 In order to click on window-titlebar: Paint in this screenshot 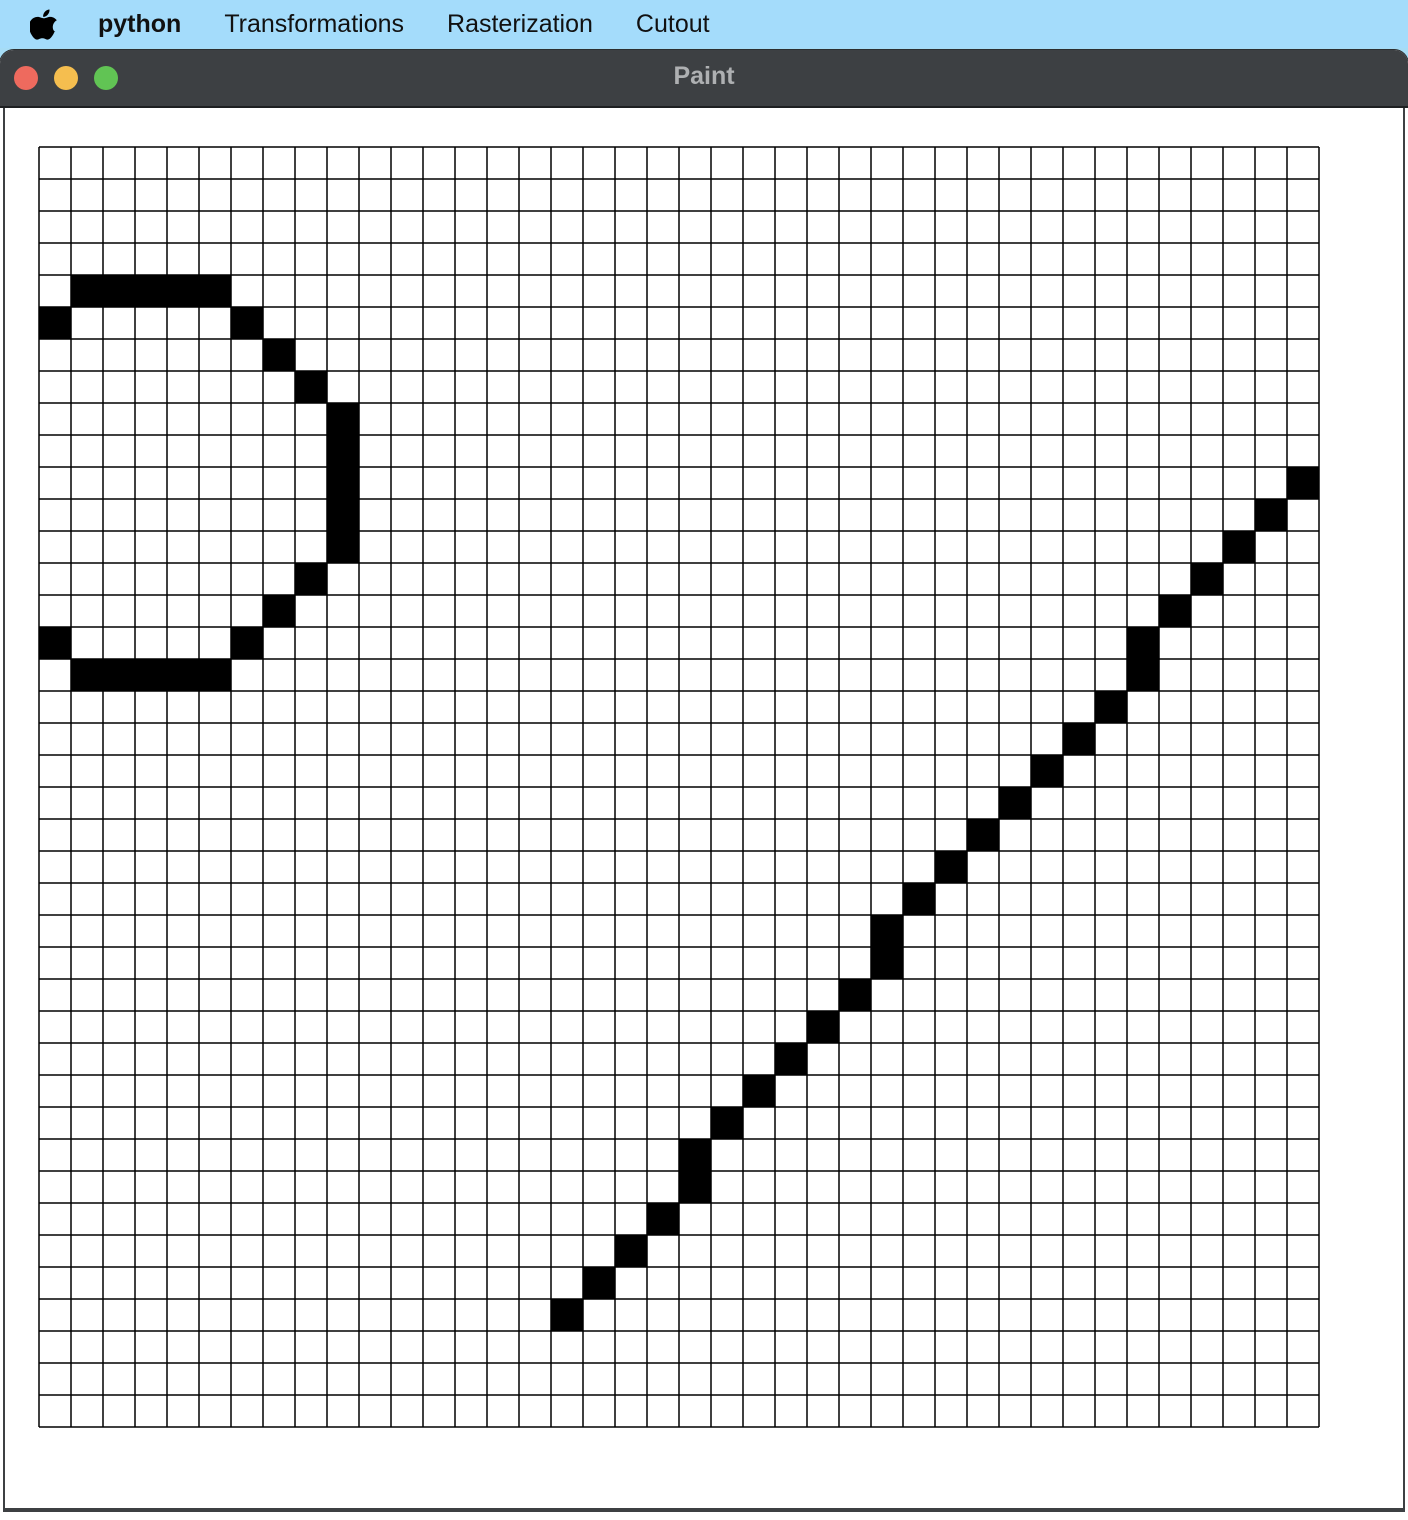, I will do `click(704, 79)`.